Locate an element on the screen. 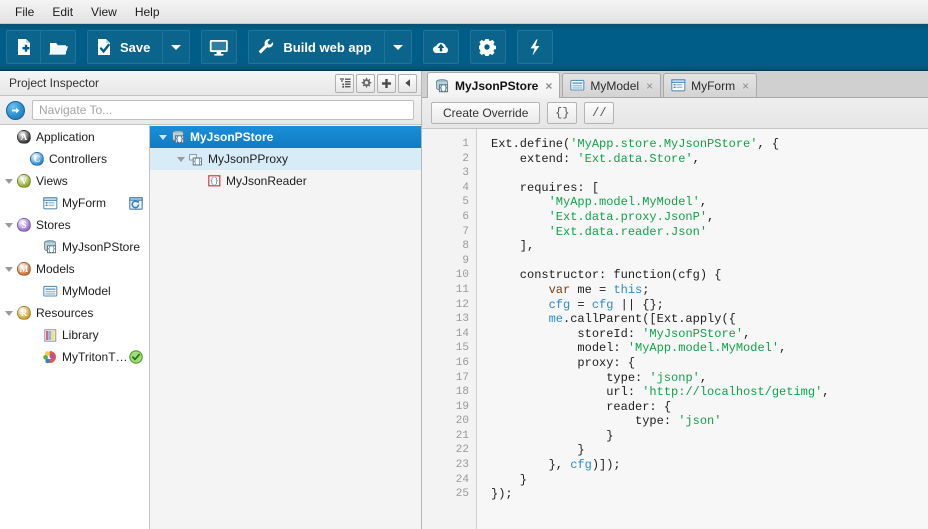  model-icon is located at coordinates (50, 291).